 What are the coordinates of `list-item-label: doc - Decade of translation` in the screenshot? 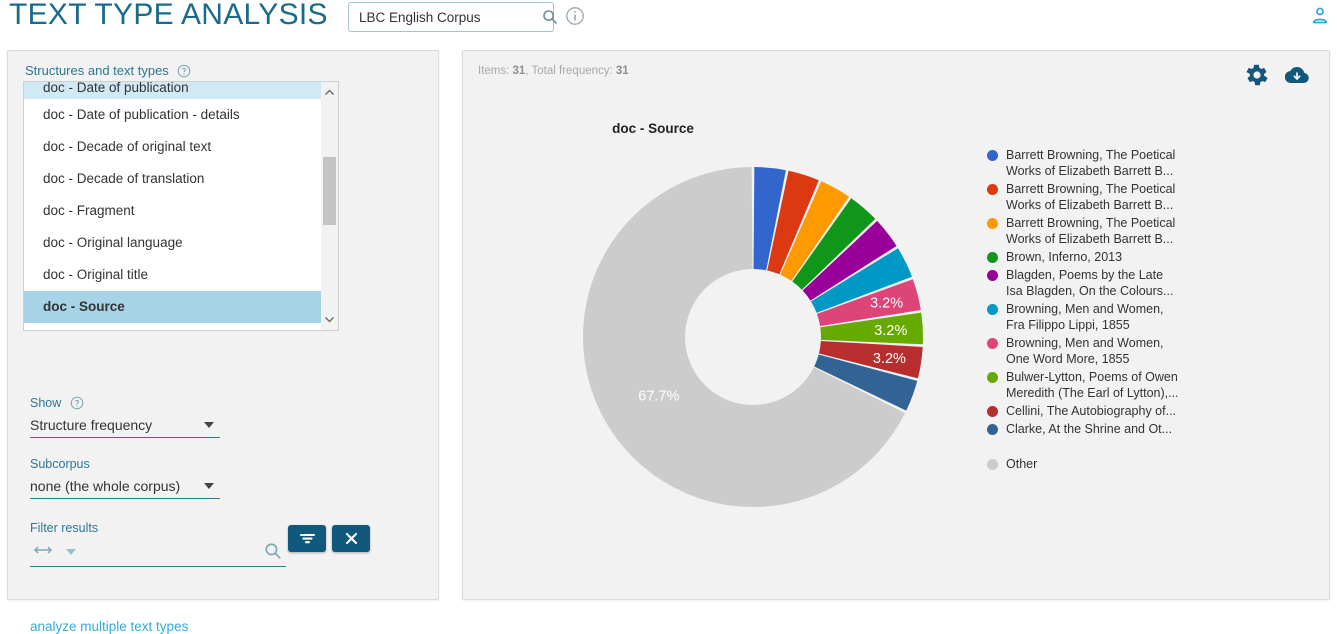 It's located at (124, 178).